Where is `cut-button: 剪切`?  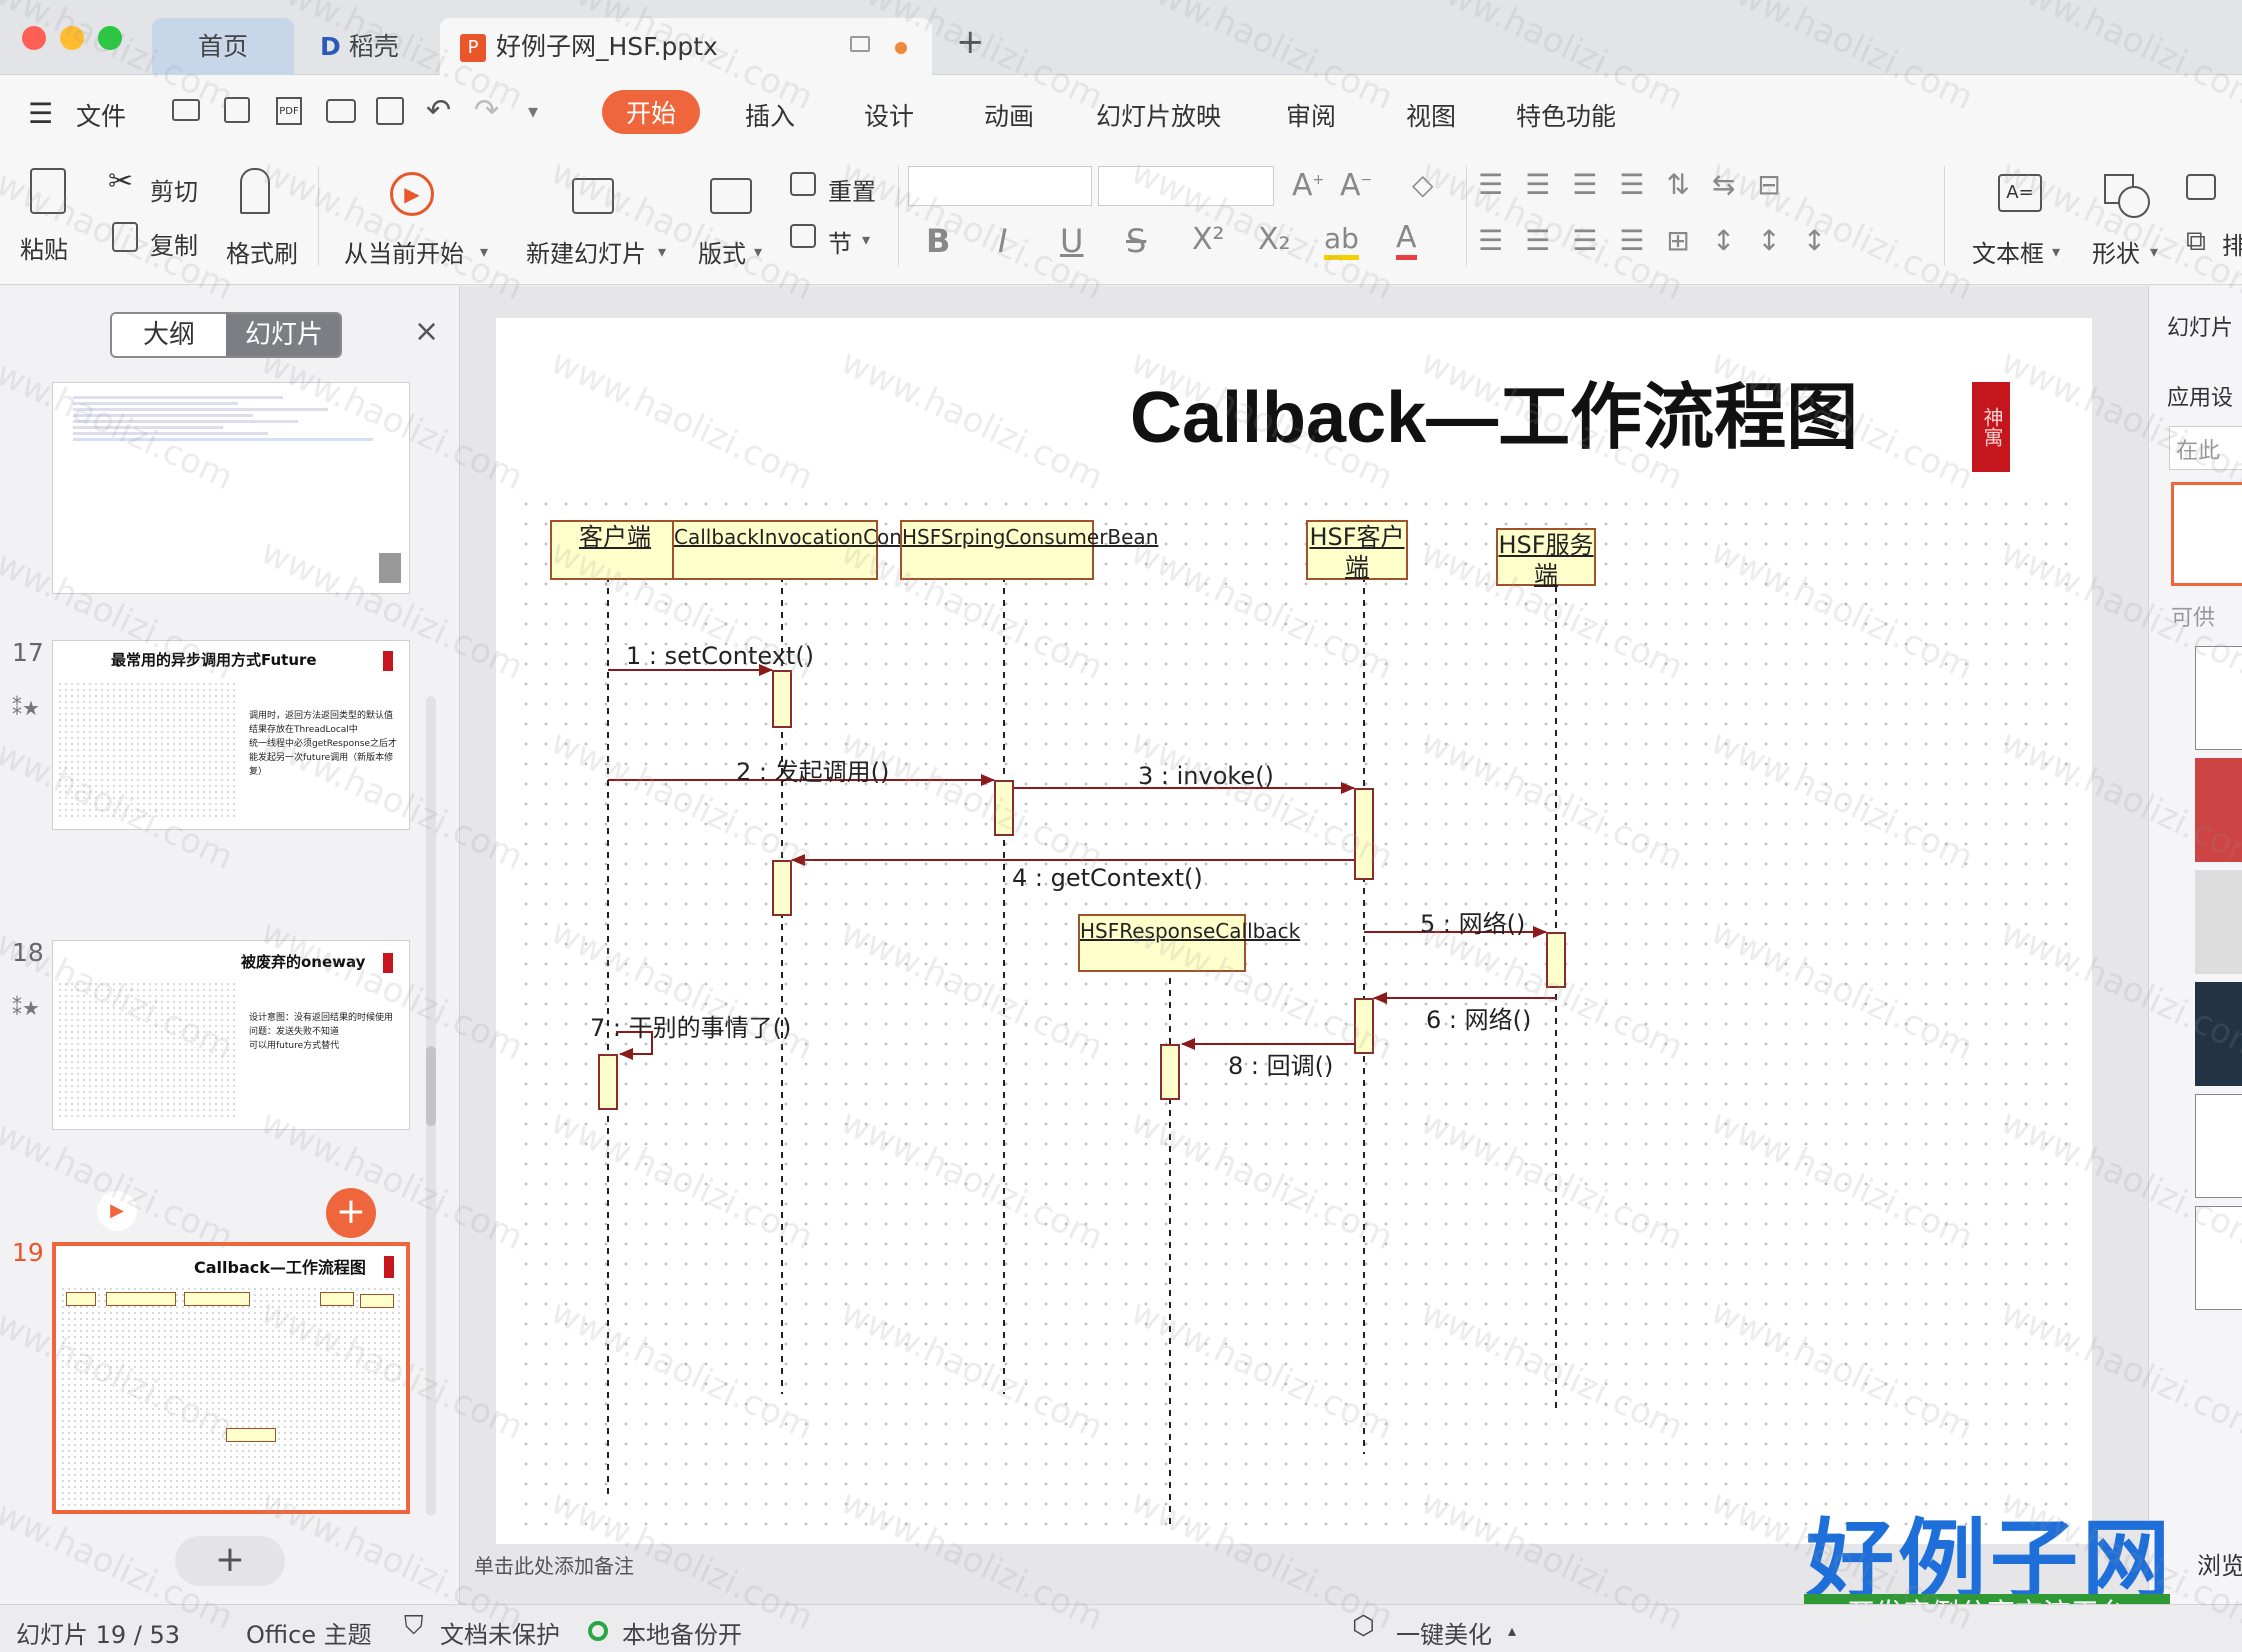 cut-button: 剪切 is located at coordinates (174, 189).